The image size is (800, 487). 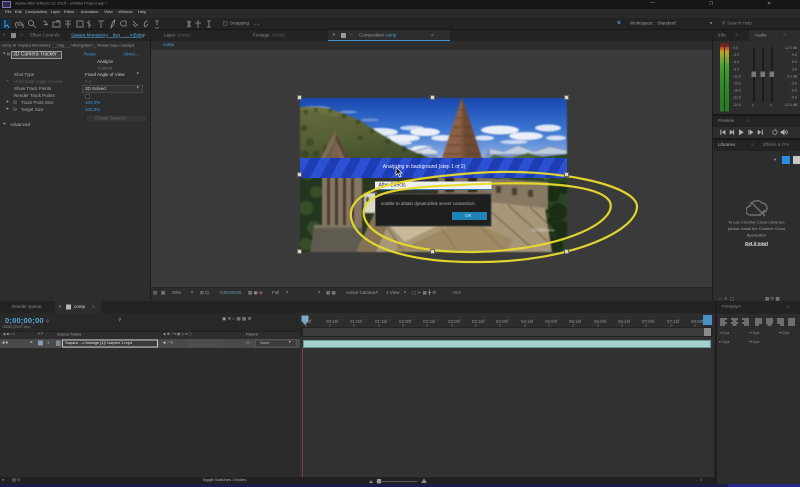 What do you see at coordinates (551, 321) in the screenshot?
I see `svg-text: 05:00f` at bounding box center [551, 321].